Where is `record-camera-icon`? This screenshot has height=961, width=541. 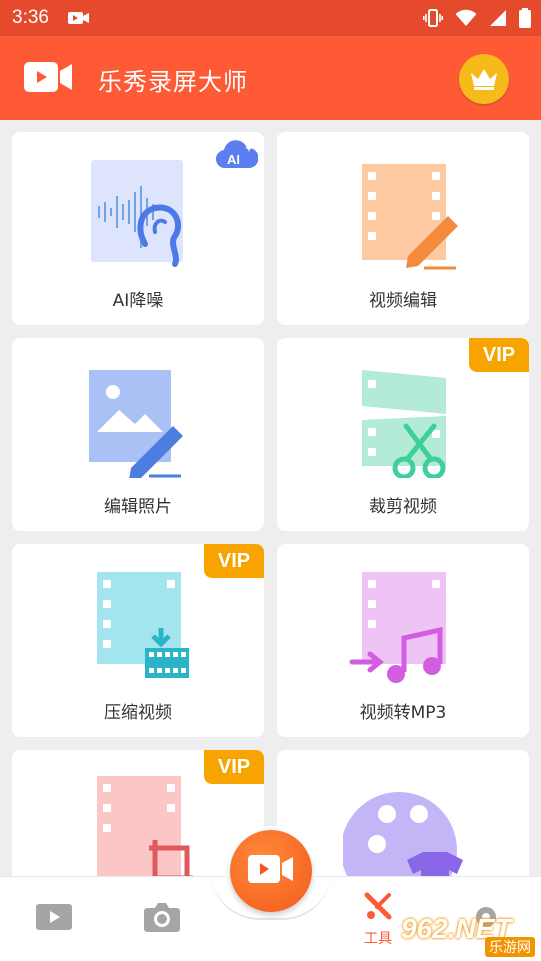 record-camera-icon is located at coordinates (271, 871).